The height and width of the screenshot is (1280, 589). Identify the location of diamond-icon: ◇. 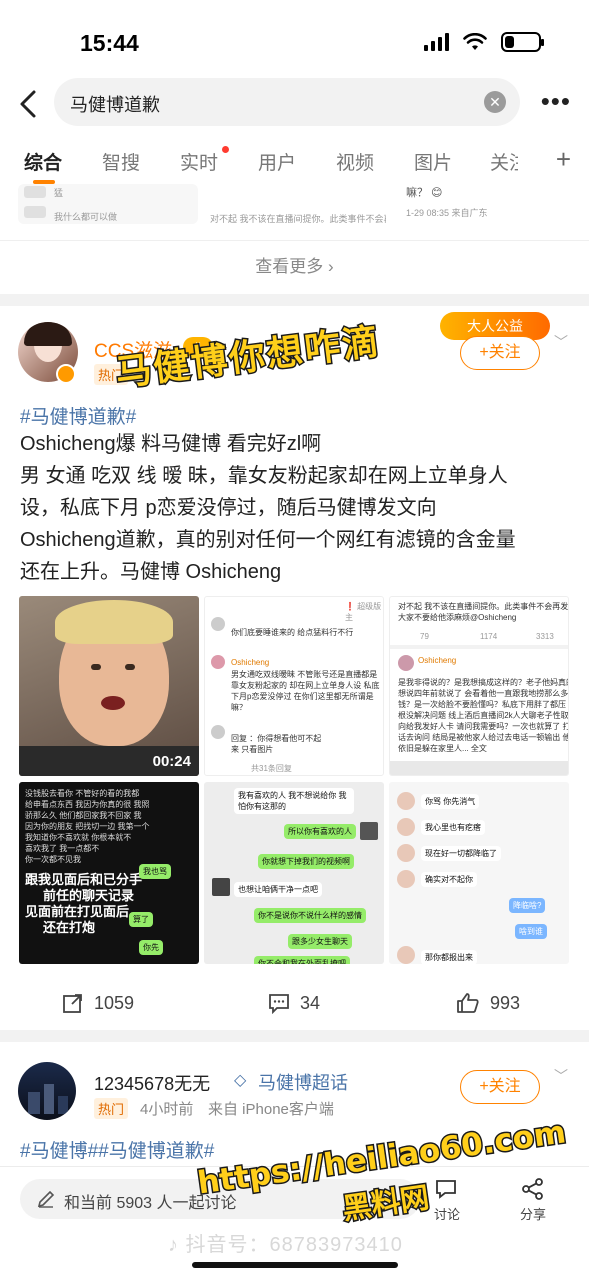
(240, 1080).